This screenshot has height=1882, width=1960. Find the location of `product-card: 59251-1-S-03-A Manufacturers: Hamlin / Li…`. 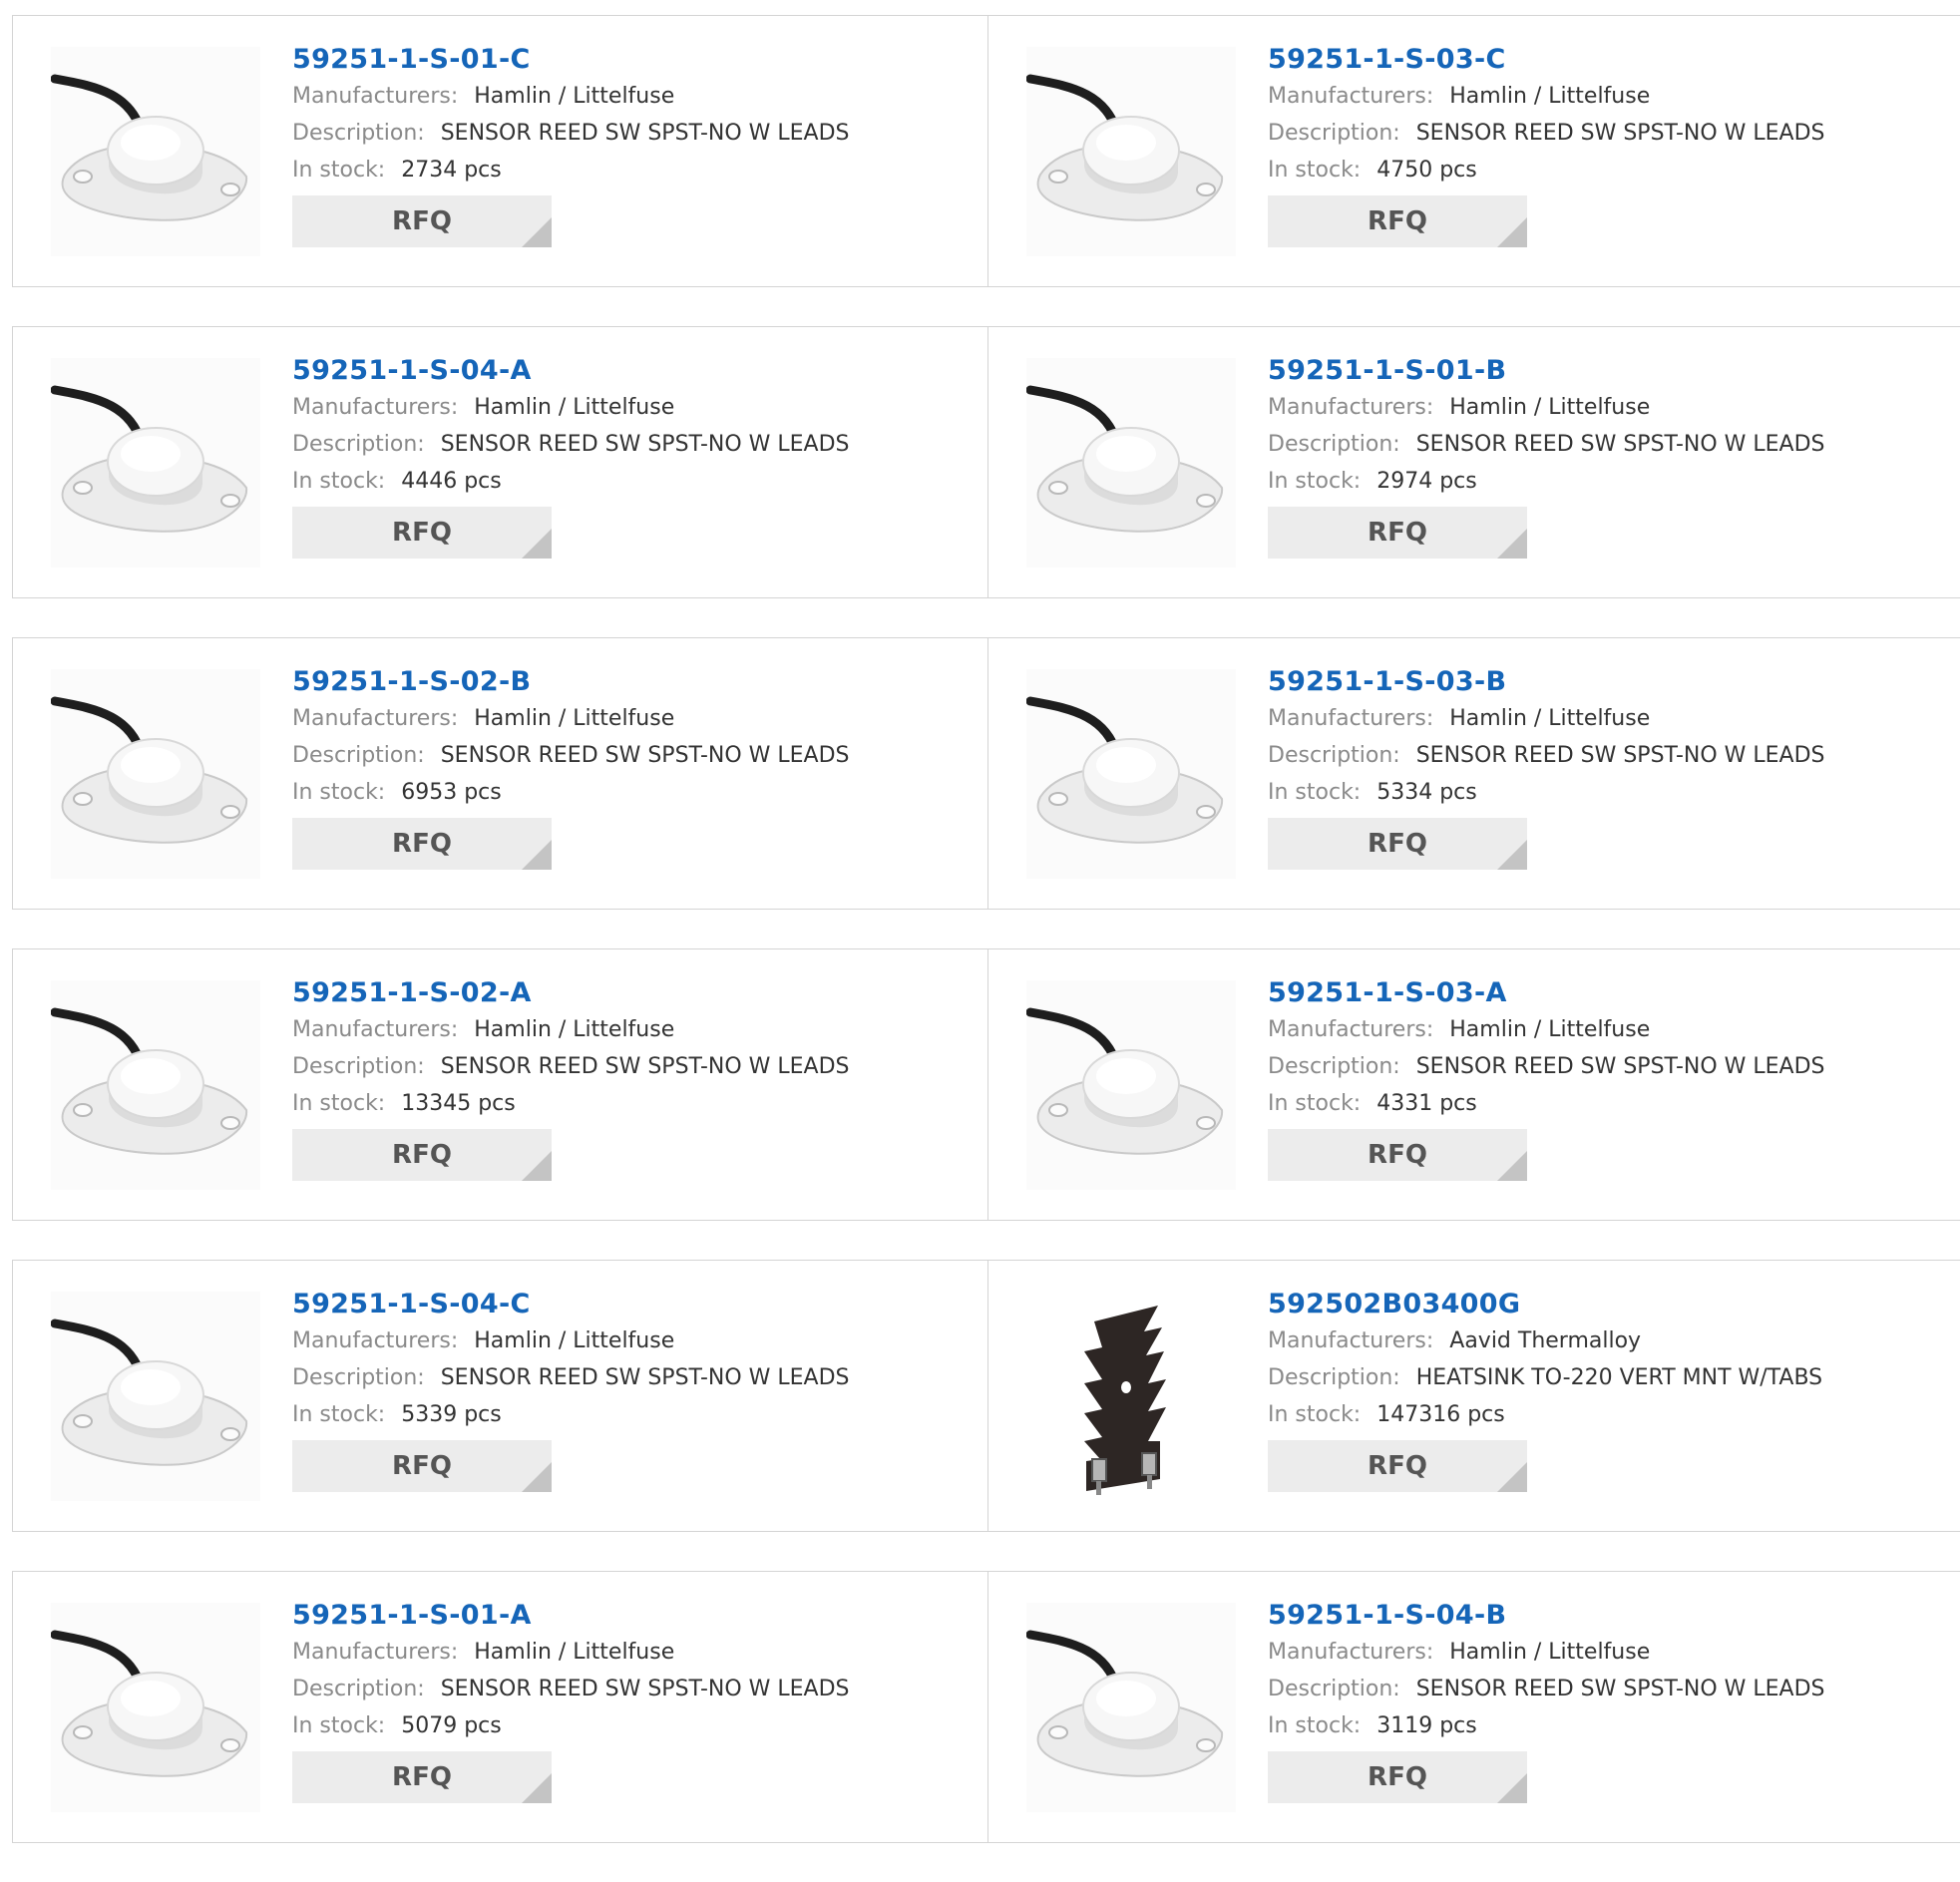

product-card: 59251-1-S-03-A Manufacturers: Hamlin / Li… is located at coordinates (1474, 1084).